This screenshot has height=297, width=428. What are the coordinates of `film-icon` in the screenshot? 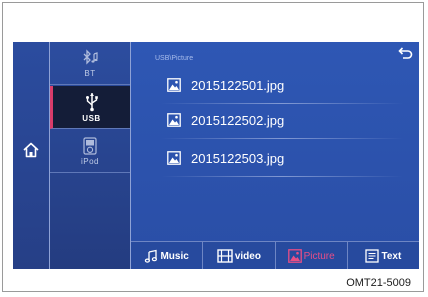 It's located at (225, 256).